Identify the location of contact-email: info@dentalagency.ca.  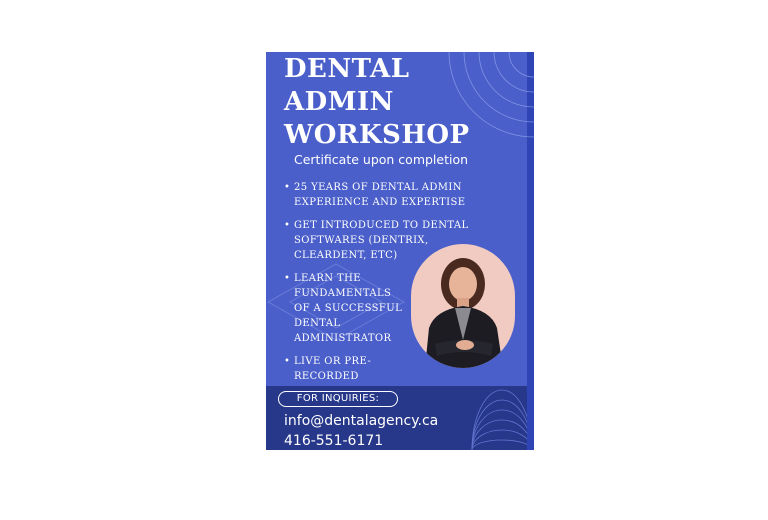
(361, 421).